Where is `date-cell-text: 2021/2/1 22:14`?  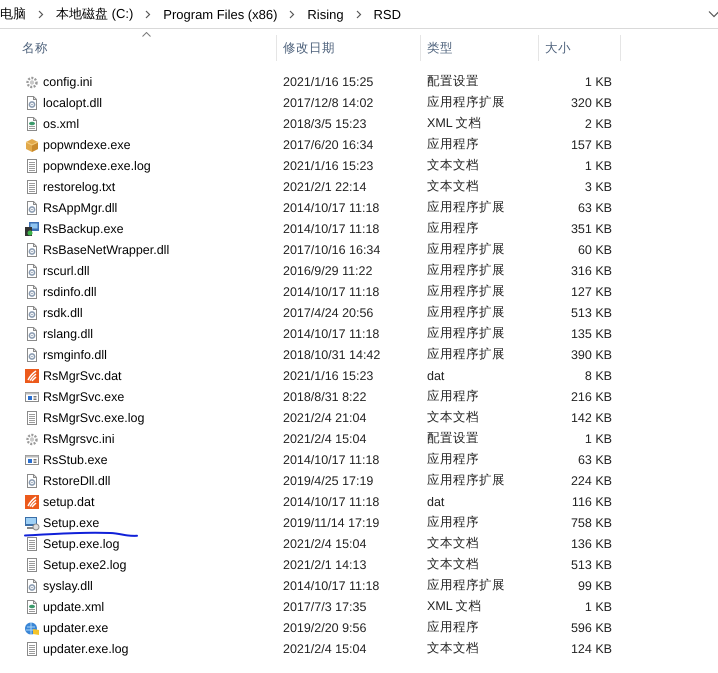 date-cell-text: 2021/2/1 22:14 is located at coordinates (325, 187).